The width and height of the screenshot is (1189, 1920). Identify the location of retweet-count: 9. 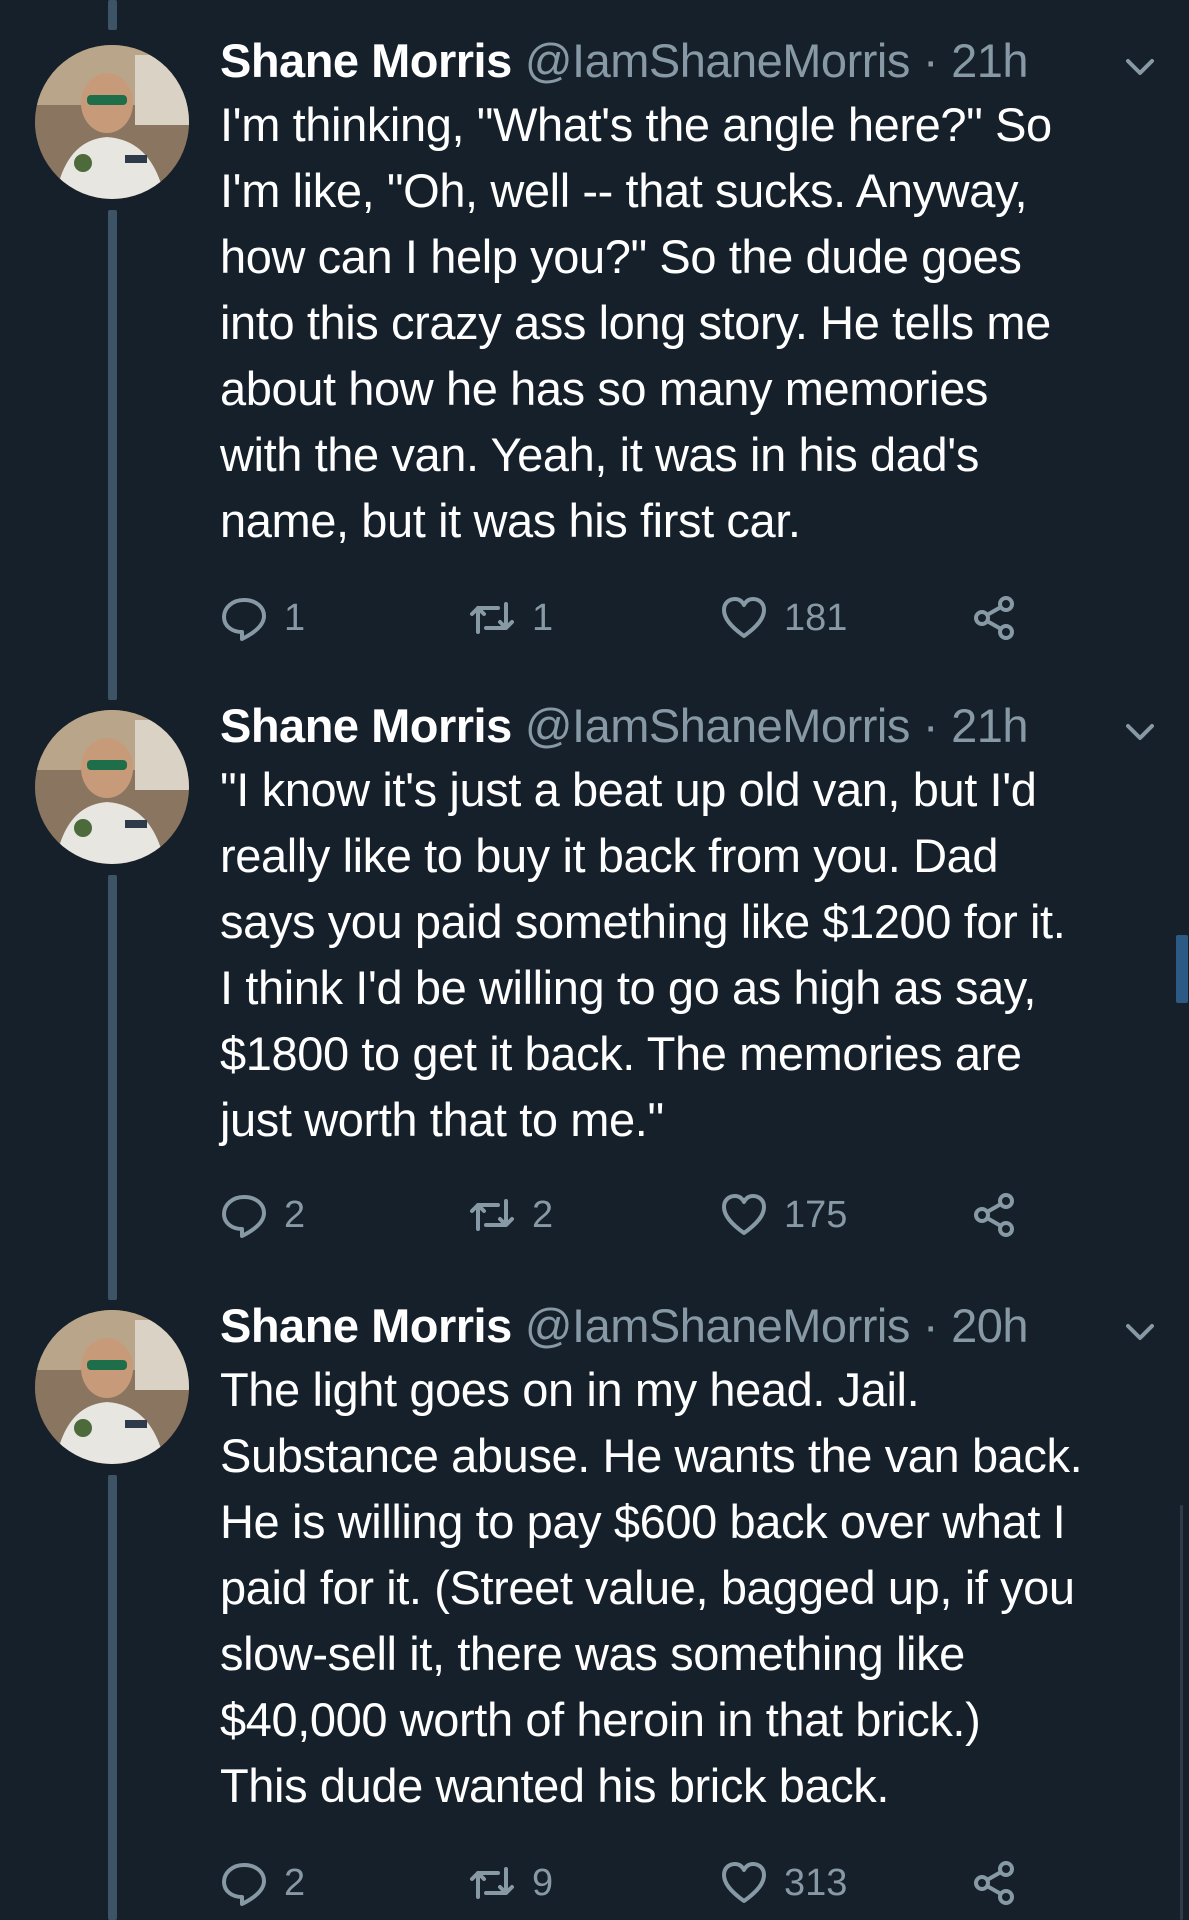
(543, 1882).